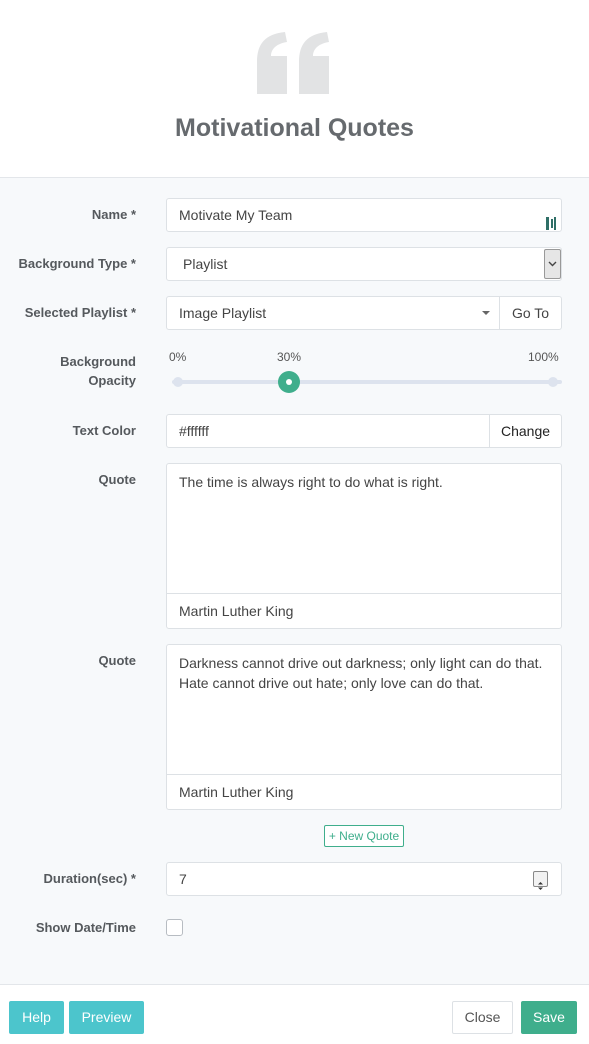 The height and width of the screenshot is (1044, 589). Describe the element at coordinates (104, 430) in the screenshot. I see `text-color-label: Text Color` at that location.